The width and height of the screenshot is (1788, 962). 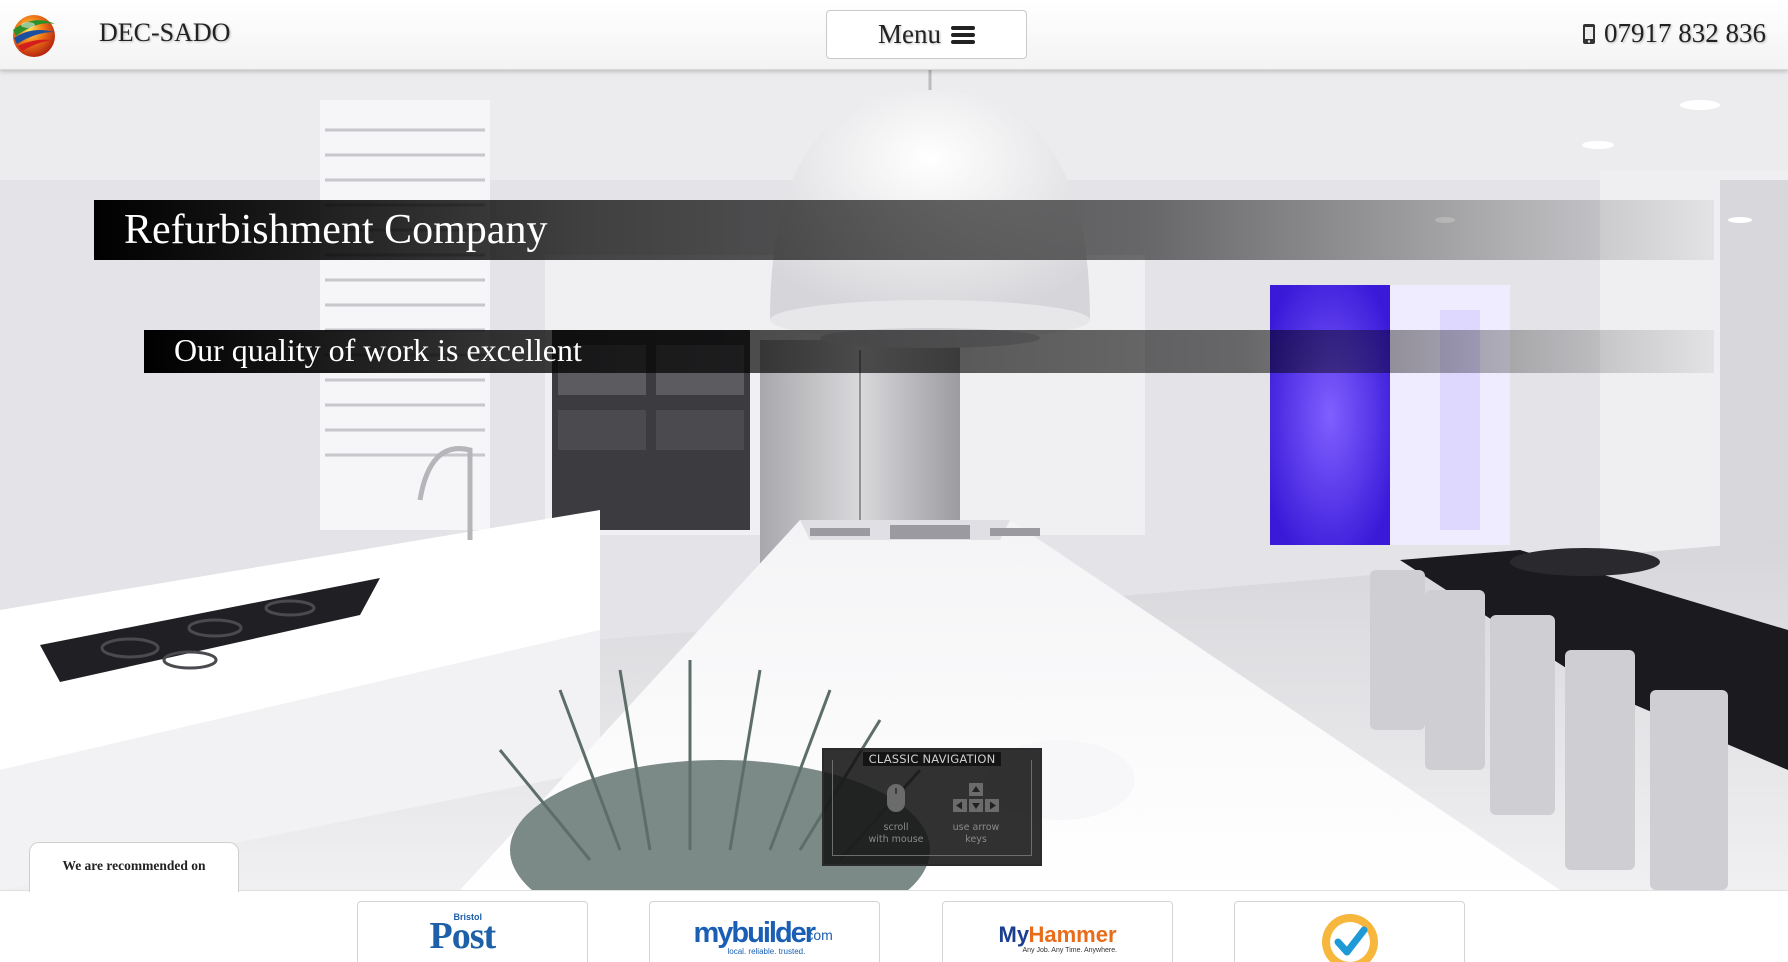 I want to click on hero-subtitle-caption: Our quality of work is excellent, so click(x=929, y=351).